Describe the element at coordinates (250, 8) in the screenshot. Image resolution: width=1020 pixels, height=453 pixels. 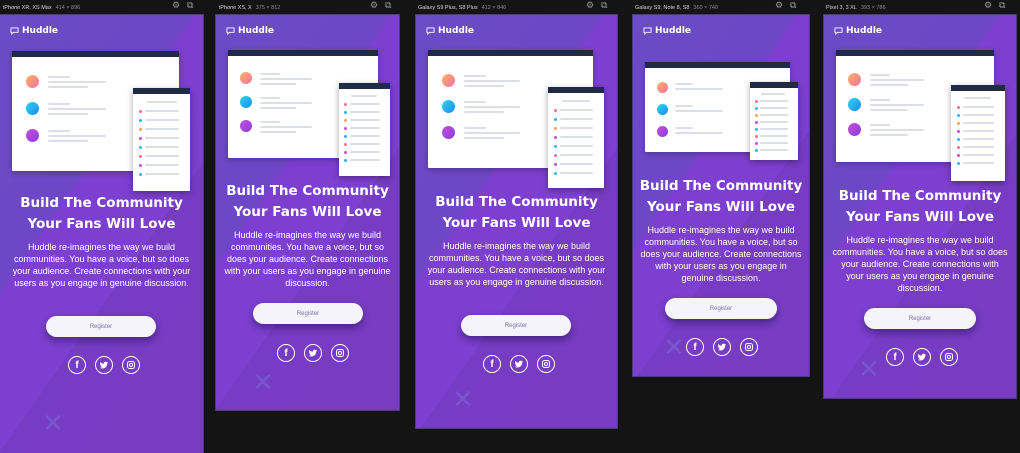
I see `device-label: iPhone XS, X 375 × 812` at that location.